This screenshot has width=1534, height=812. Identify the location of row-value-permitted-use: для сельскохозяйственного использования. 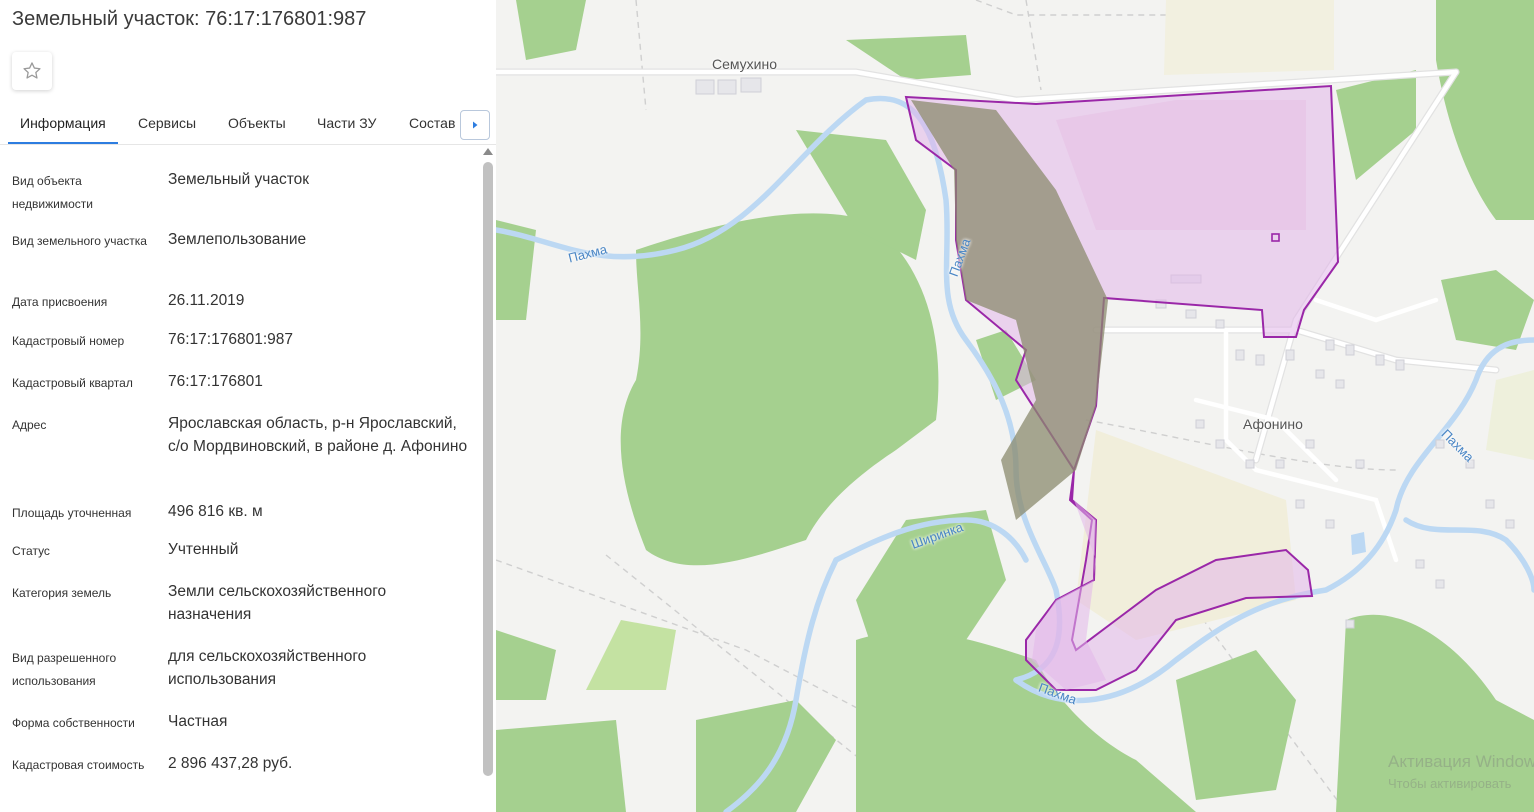
(267, 668).